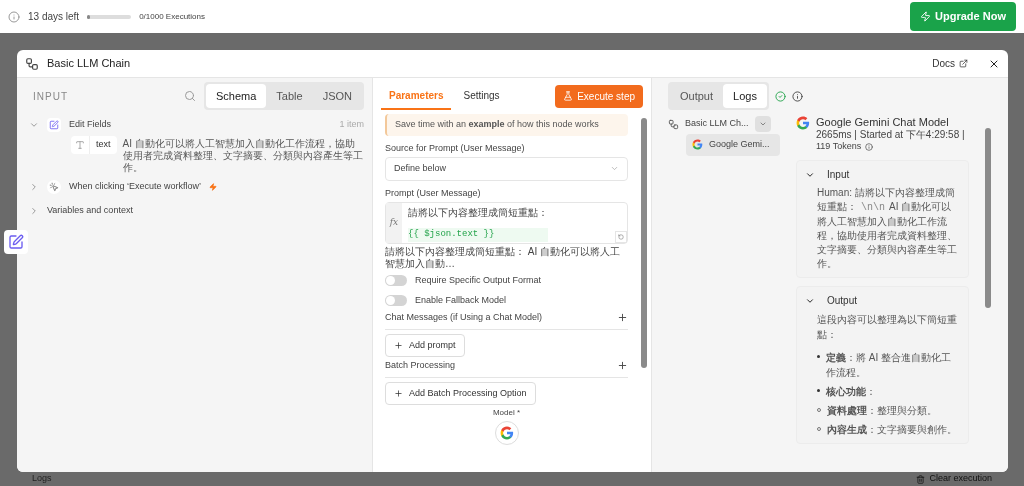  Describe the element at coordinates (887, 228) in the screenshot. I see `input-message: Human: 請將以下內容整理成簡短重點： \n\n AI 自動化可以將人工智慧加入自動化工作流程，協助使用者完成資料整理、文字摘要、分類與內容產生等工作。` at that location.